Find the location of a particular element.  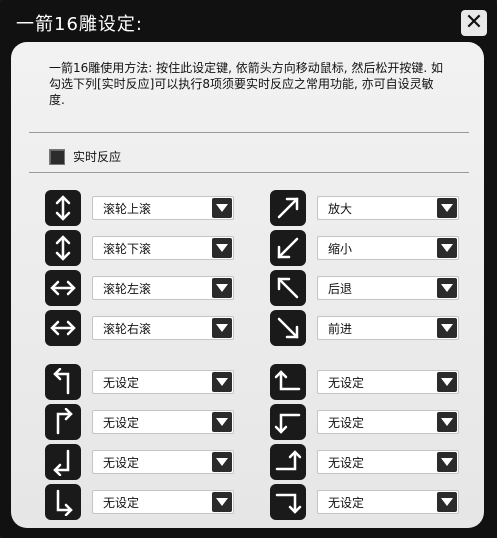

realtime-checkbox-row: 实时反应 is located at coordinates (85, 156).